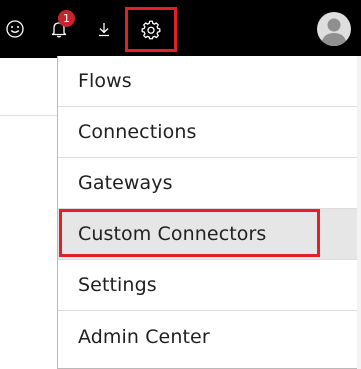 The image size is (361, 369). I want to click on smiley-icon, so click(15, 29).